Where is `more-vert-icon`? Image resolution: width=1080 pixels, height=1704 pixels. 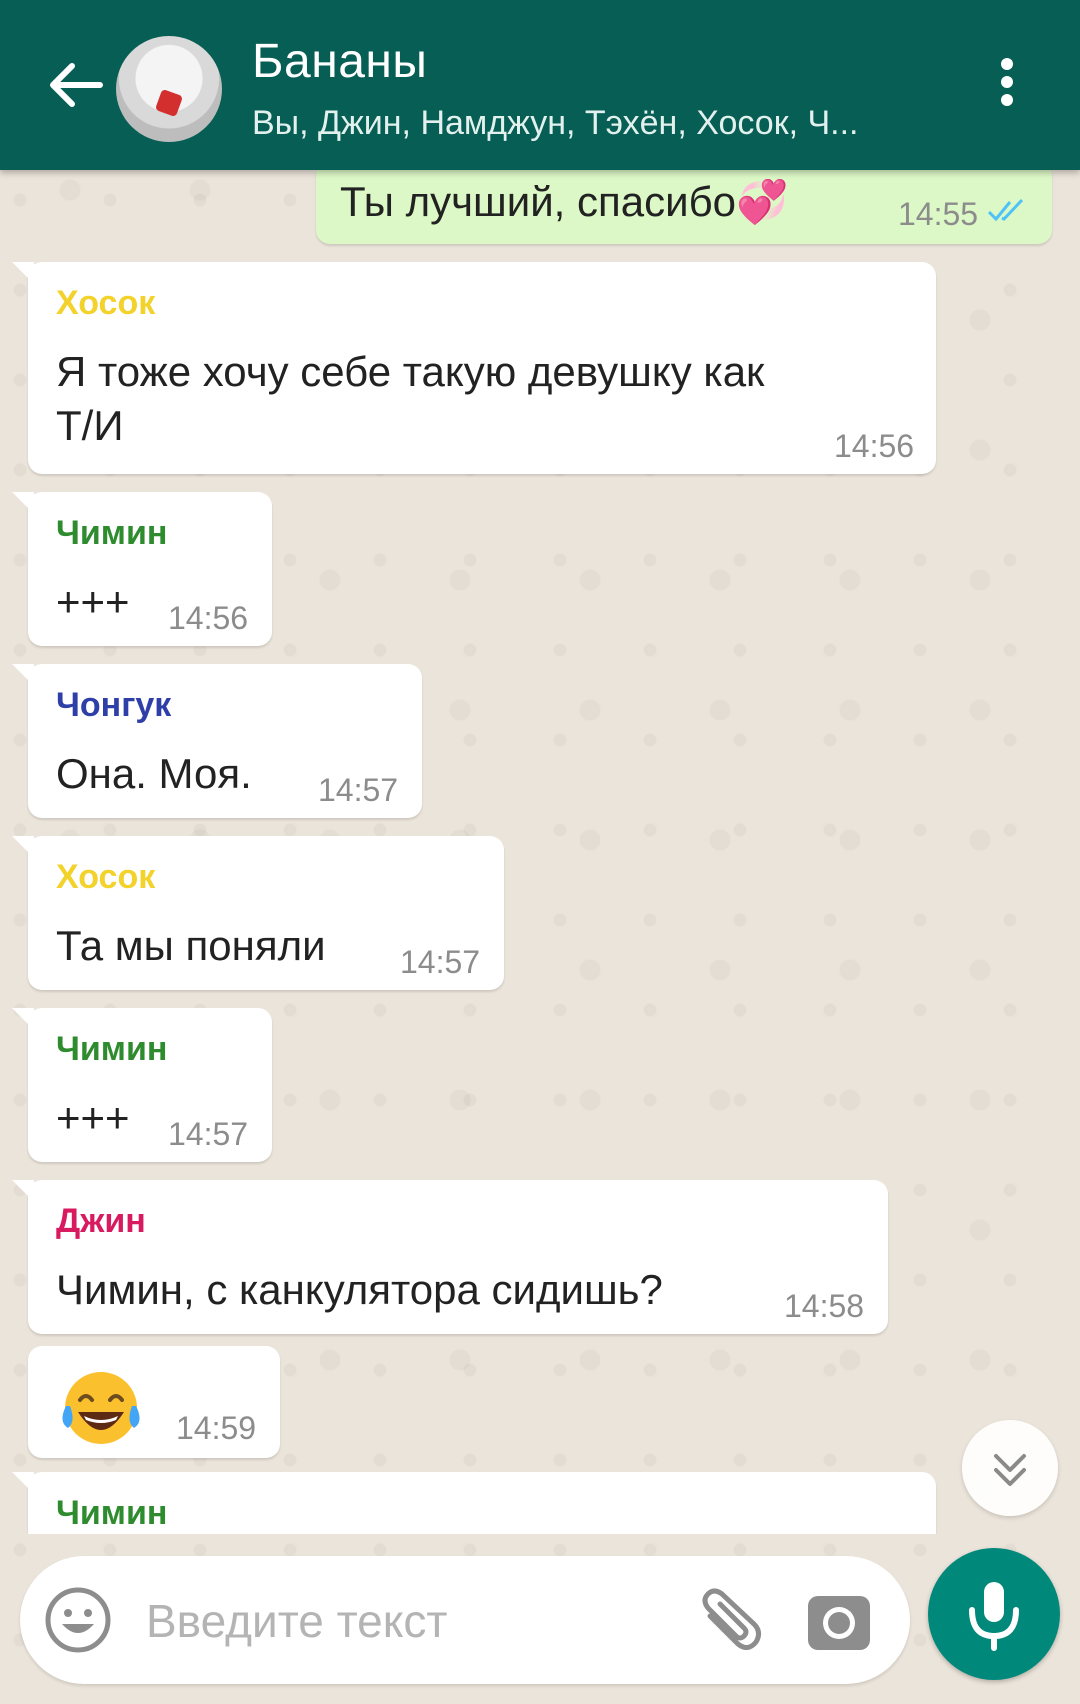
more-vert-icon is located at coordinates (1007, 87).